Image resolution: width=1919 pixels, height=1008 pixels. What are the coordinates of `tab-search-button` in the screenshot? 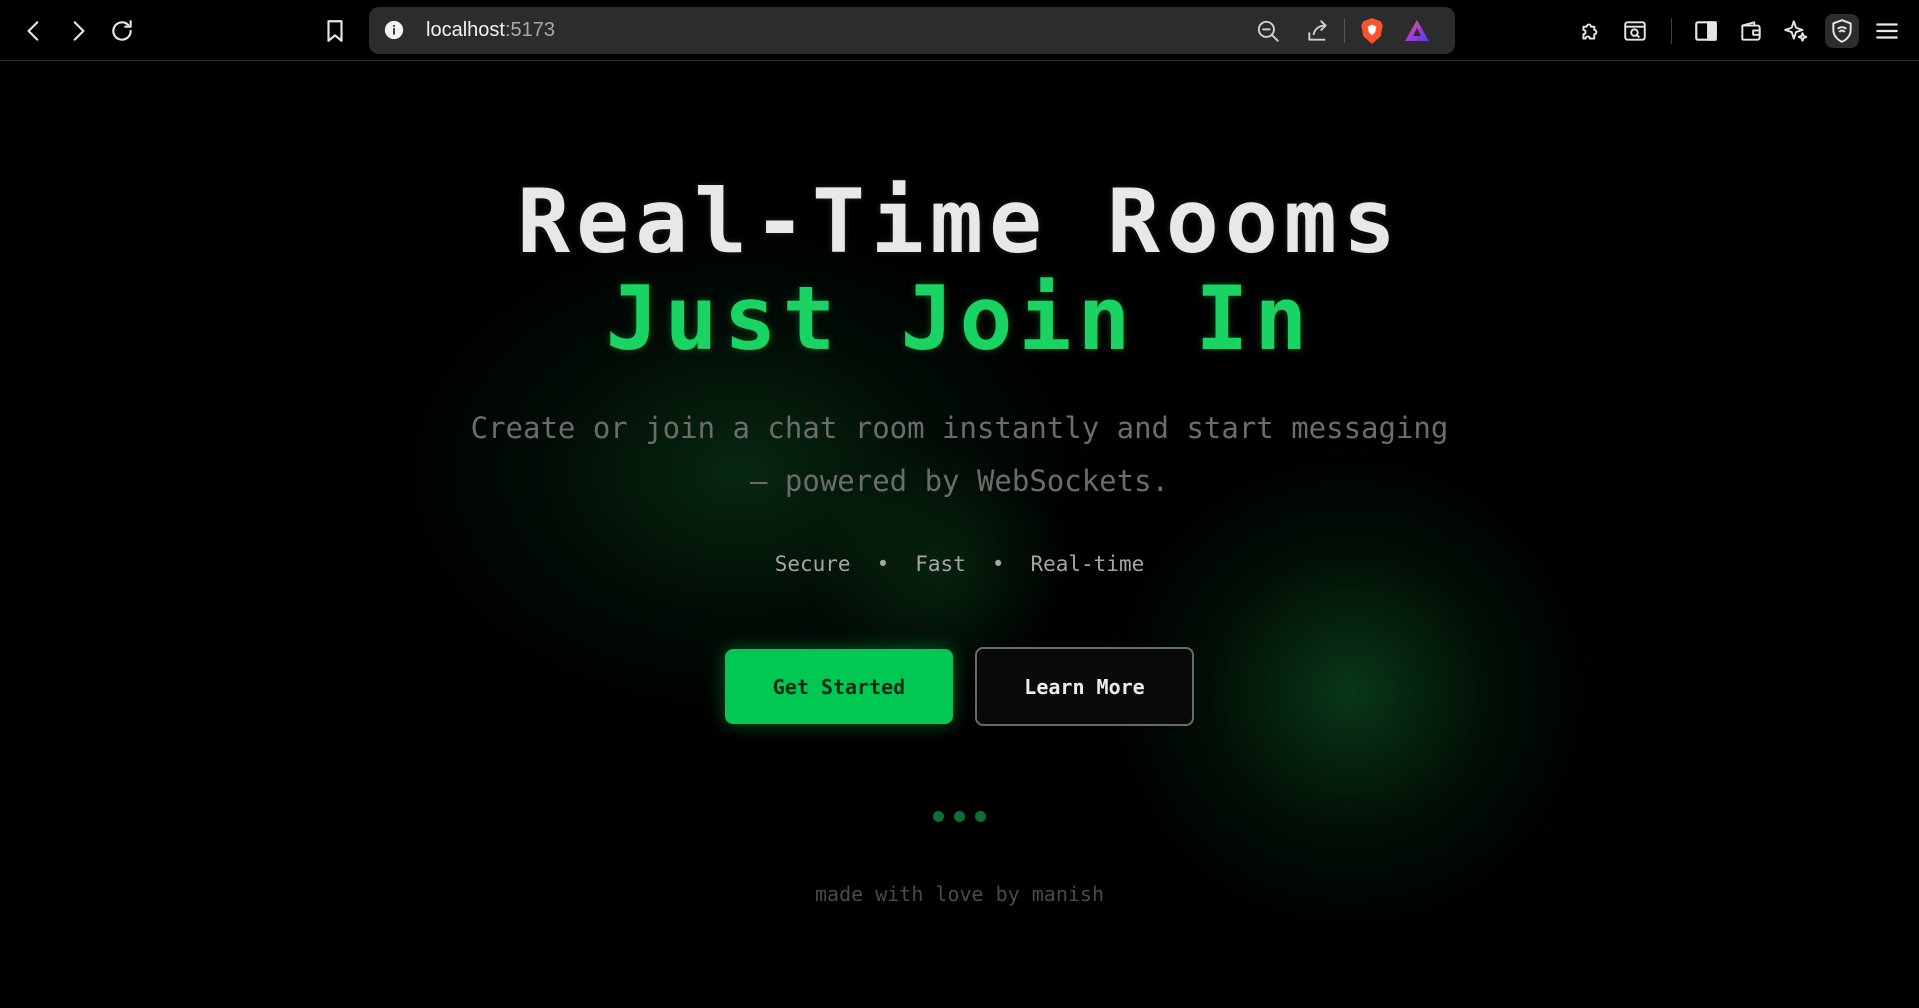 It's located at (1635, 31).